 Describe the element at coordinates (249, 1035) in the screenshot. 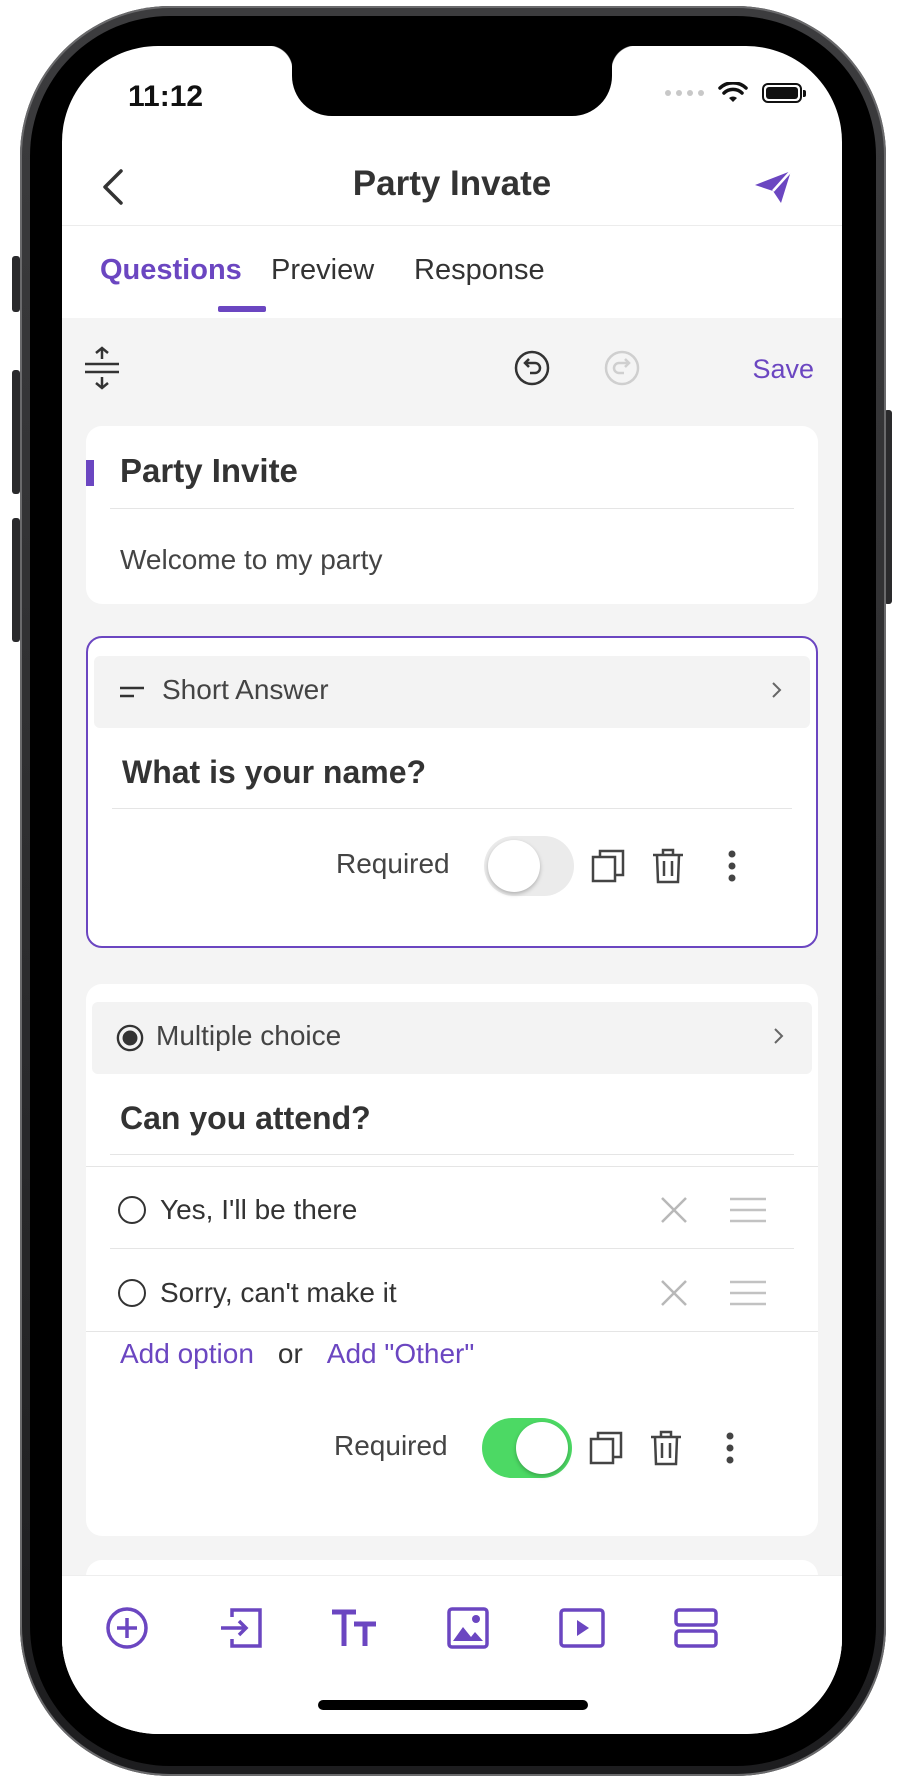

I see `question-type-label: Multiple choice` at that location.